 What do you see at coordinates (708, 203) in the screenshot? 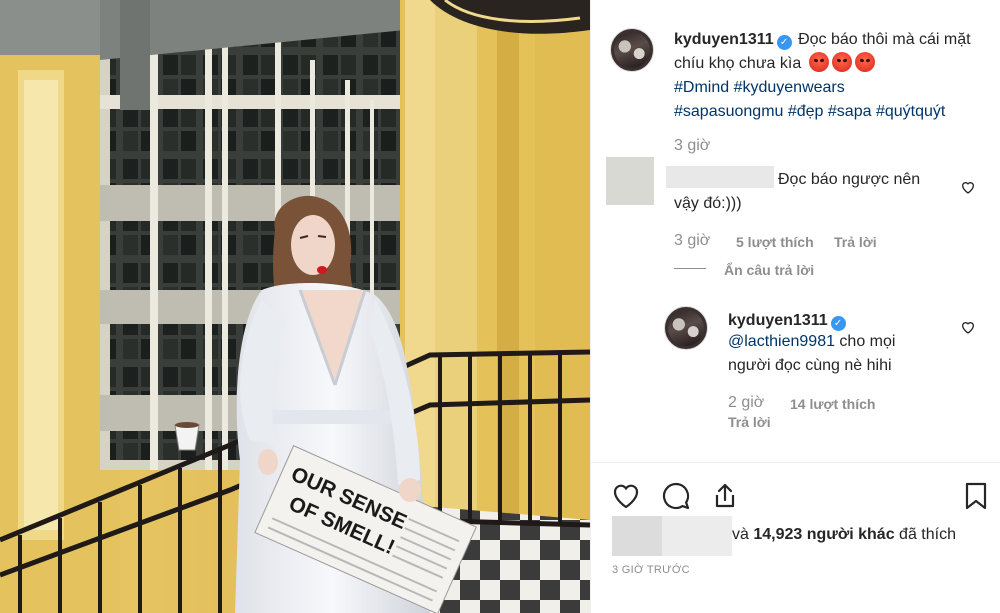
I see `comment-text-line2: vậy đó:)))` at bounding box center [708, 203].